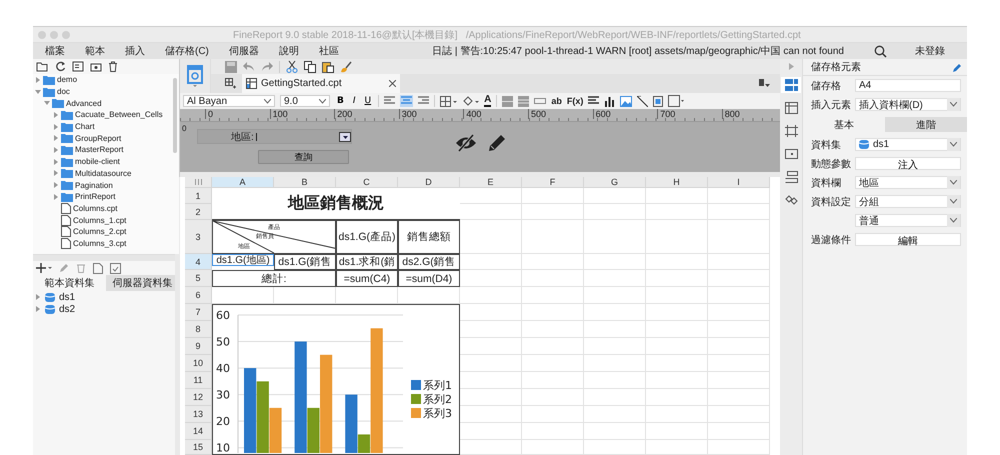  Describe the element at coordinates (198, 262) in the screenshot. I see `row-header: 4` at that location.